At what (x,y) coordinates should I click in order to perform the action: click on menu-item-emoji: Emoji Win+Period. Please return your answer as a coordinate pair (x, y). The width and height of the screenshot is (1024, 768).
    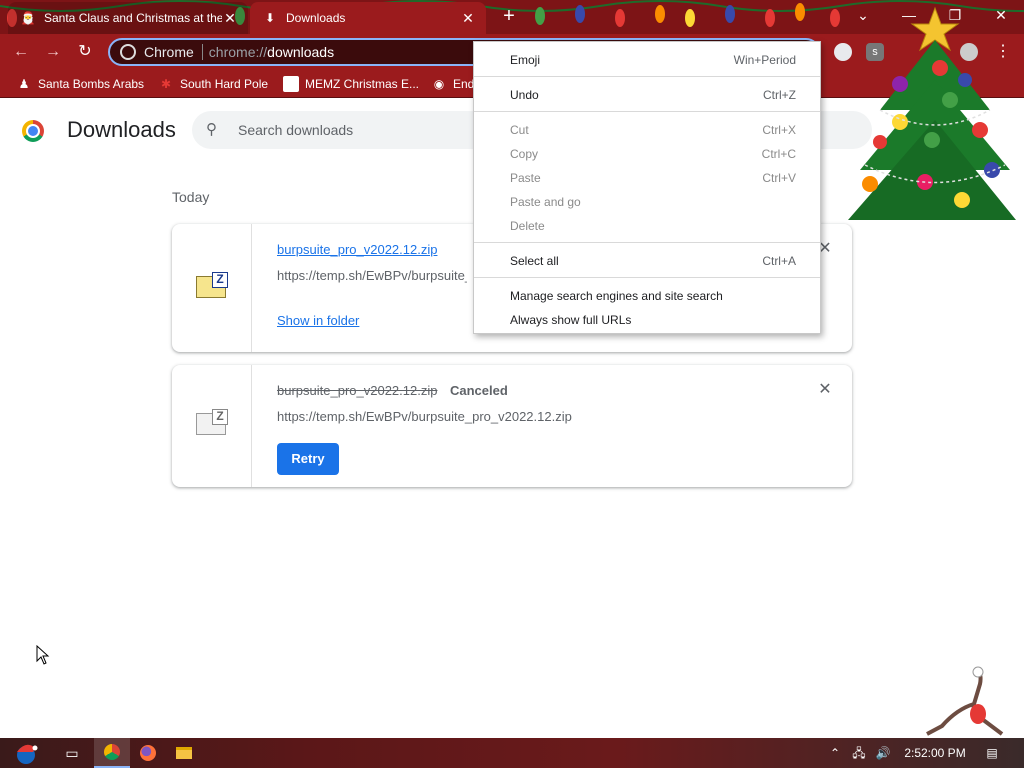
    Looking at the image, I should click on (647, 60).